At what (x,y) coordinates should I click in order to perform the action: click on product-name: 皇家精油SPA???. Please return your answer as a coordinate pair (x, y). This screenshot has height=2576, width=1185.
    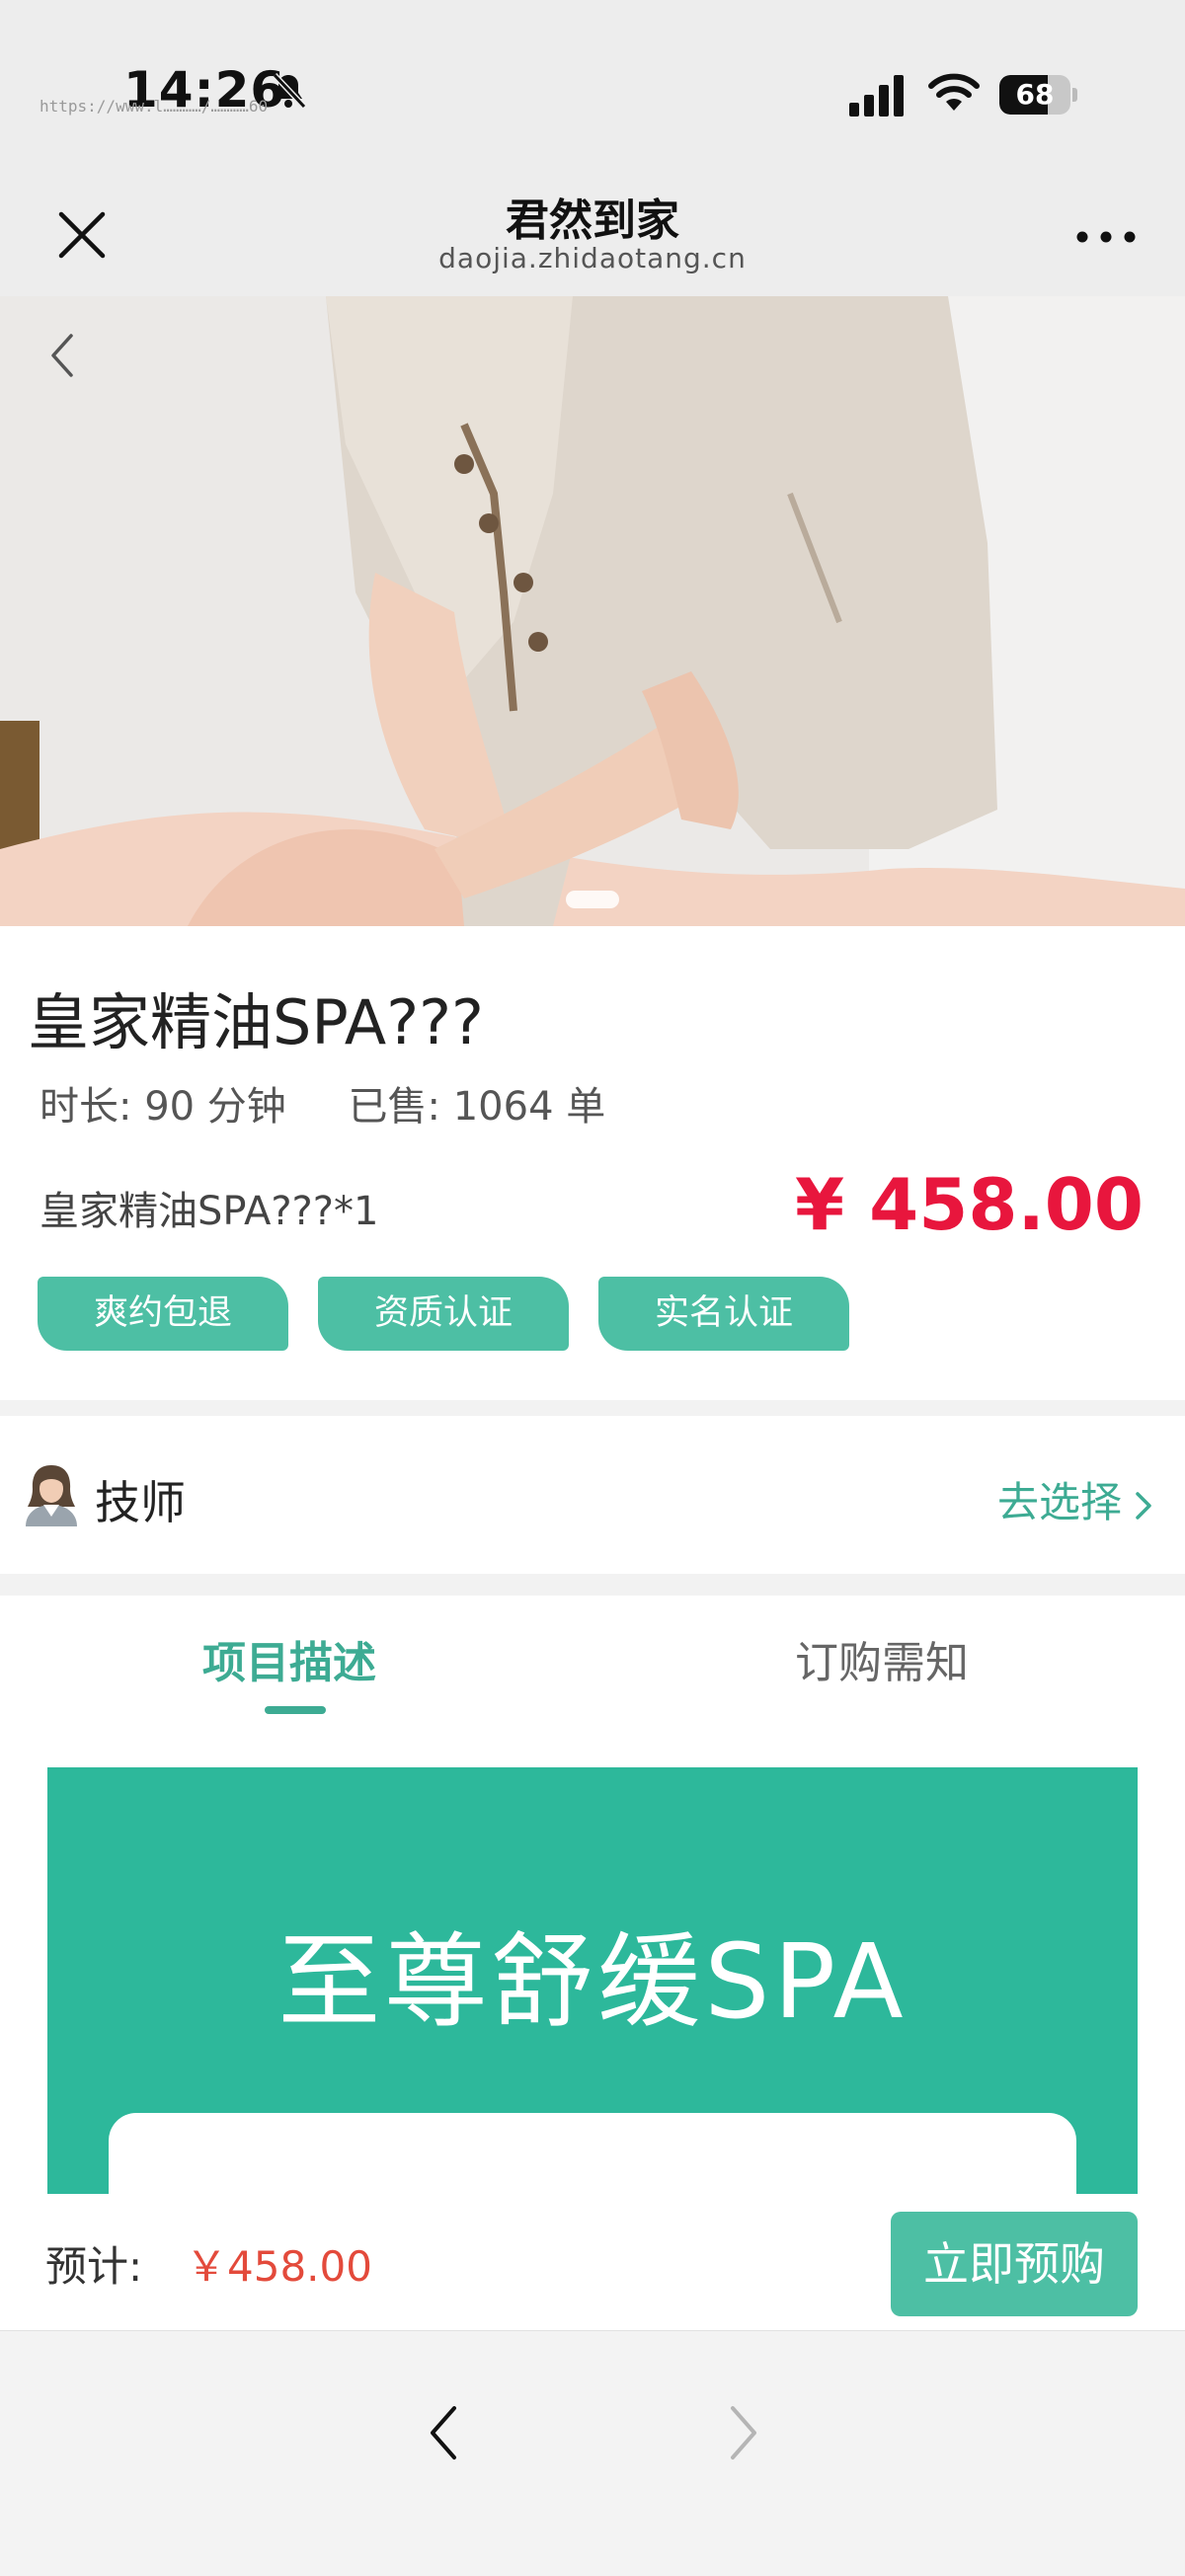
    Looking at the image, I should click on (256, 1022).